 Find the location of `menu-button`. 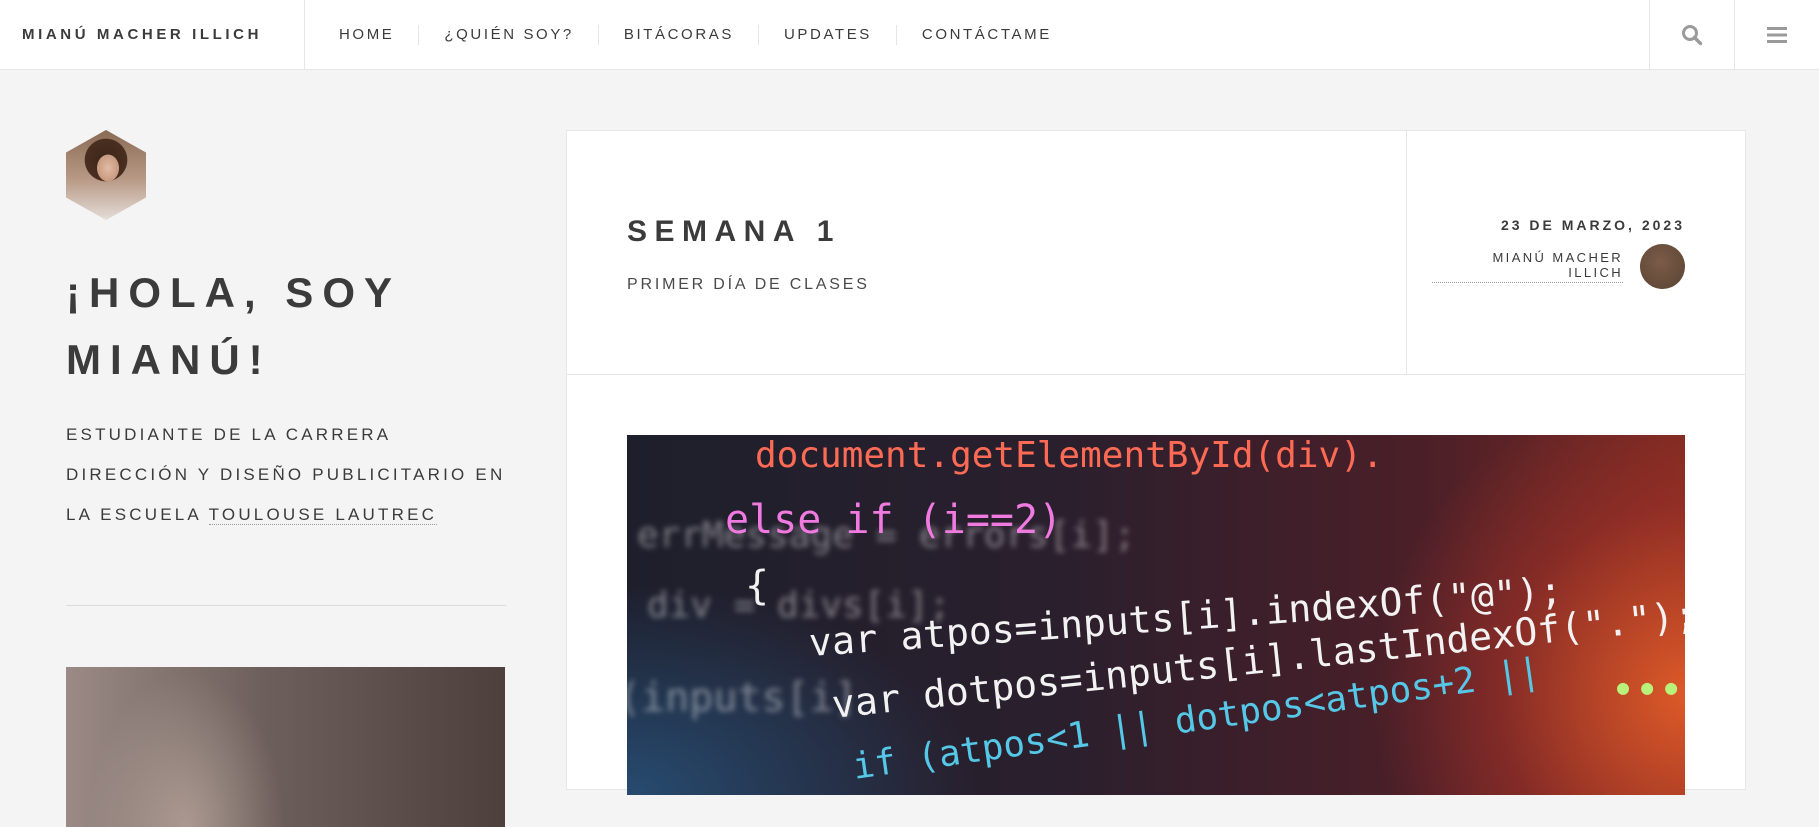

menu-button is located at coordinates (1776, 34).